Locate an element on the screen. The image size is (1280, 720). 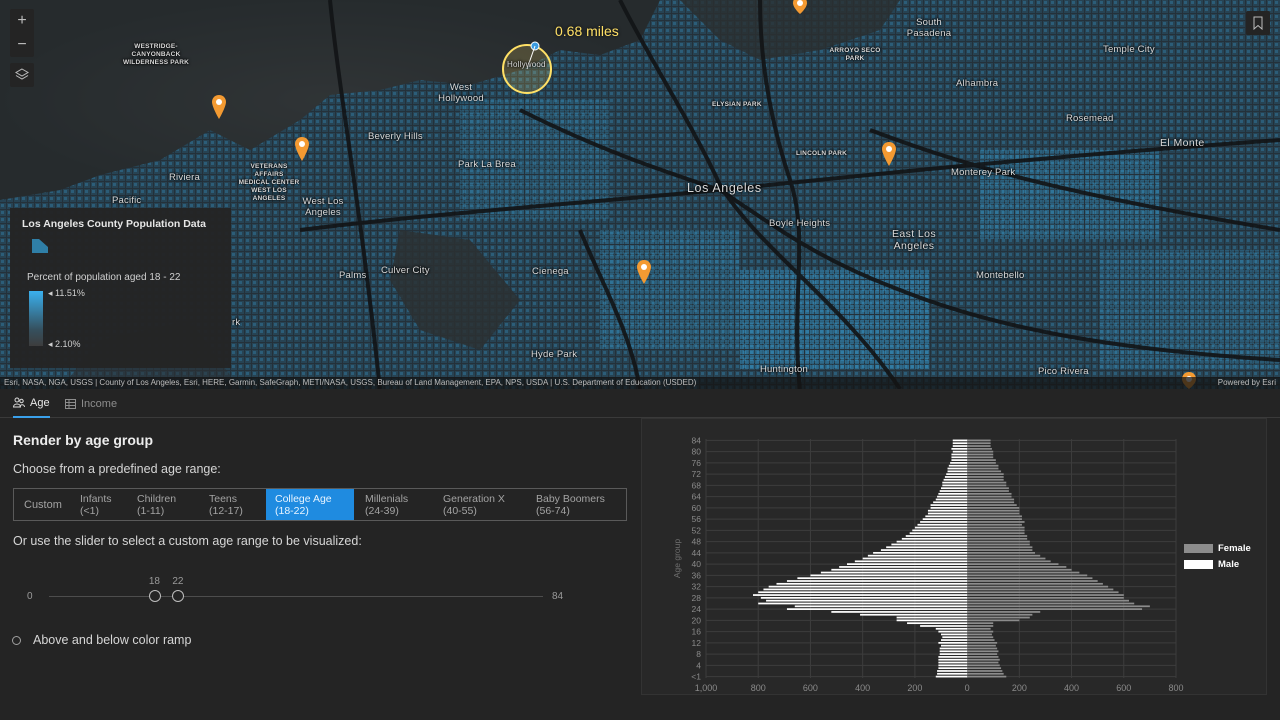
x-tick-label: 1,000 is located at coordinates (706, 688).